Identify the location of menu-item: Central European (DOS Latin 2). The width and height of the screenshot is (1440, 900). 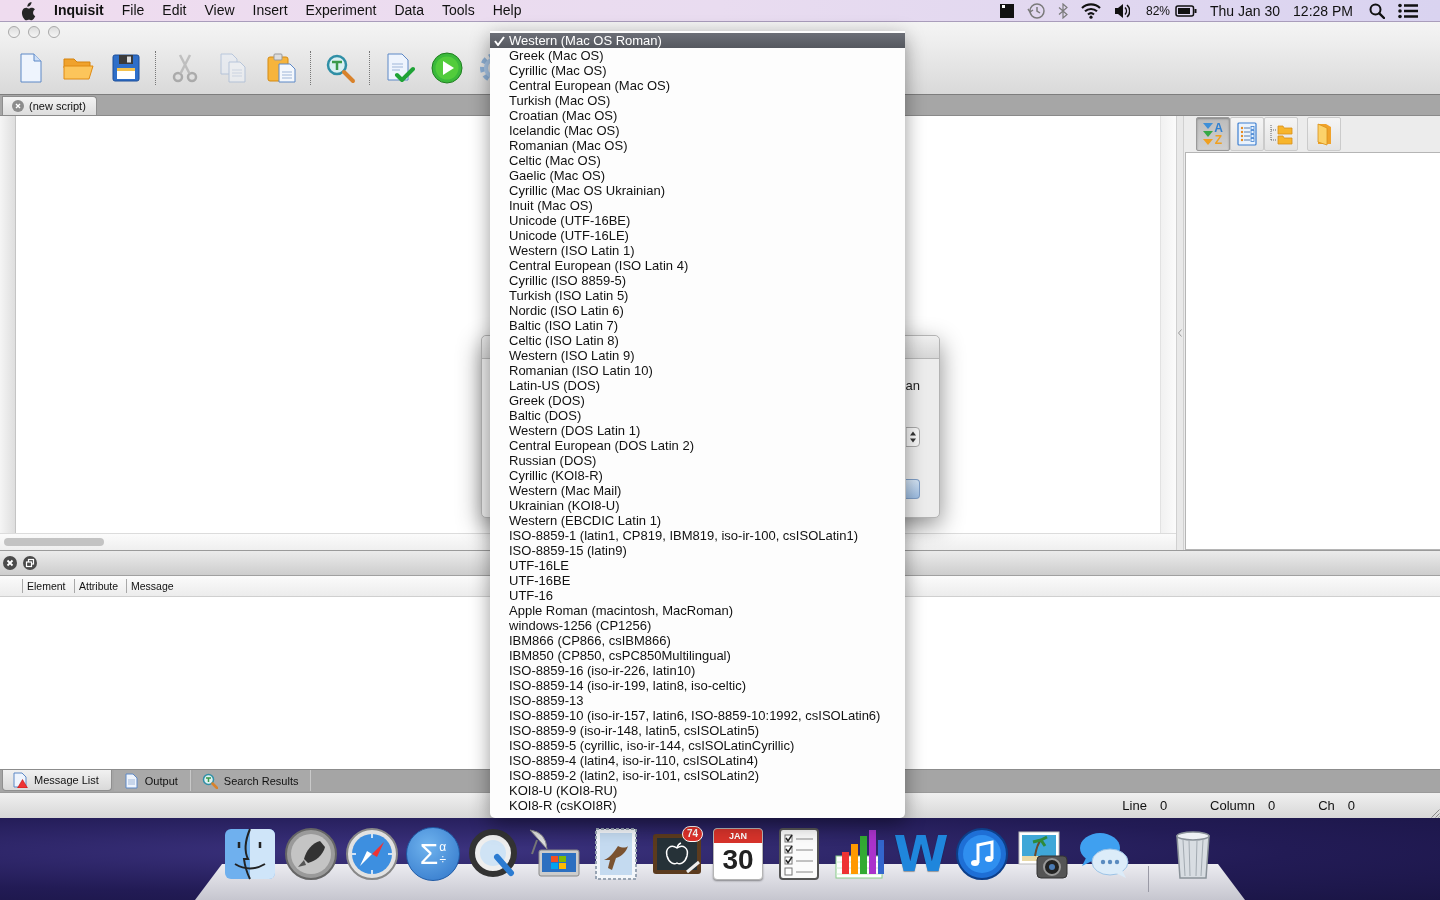
(697, 445).